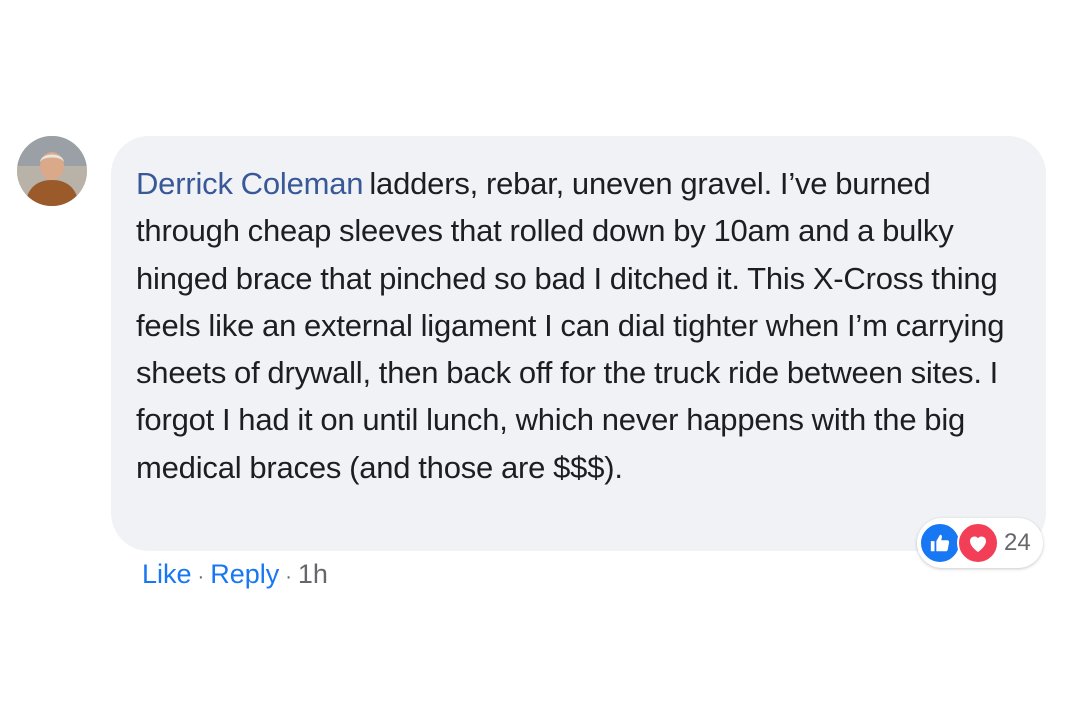 The width and height of the screenshot is (1080, 720). Describe the element at coordinates (244, 574) in the screenshot. I see `reply-button: Reply` at that location.